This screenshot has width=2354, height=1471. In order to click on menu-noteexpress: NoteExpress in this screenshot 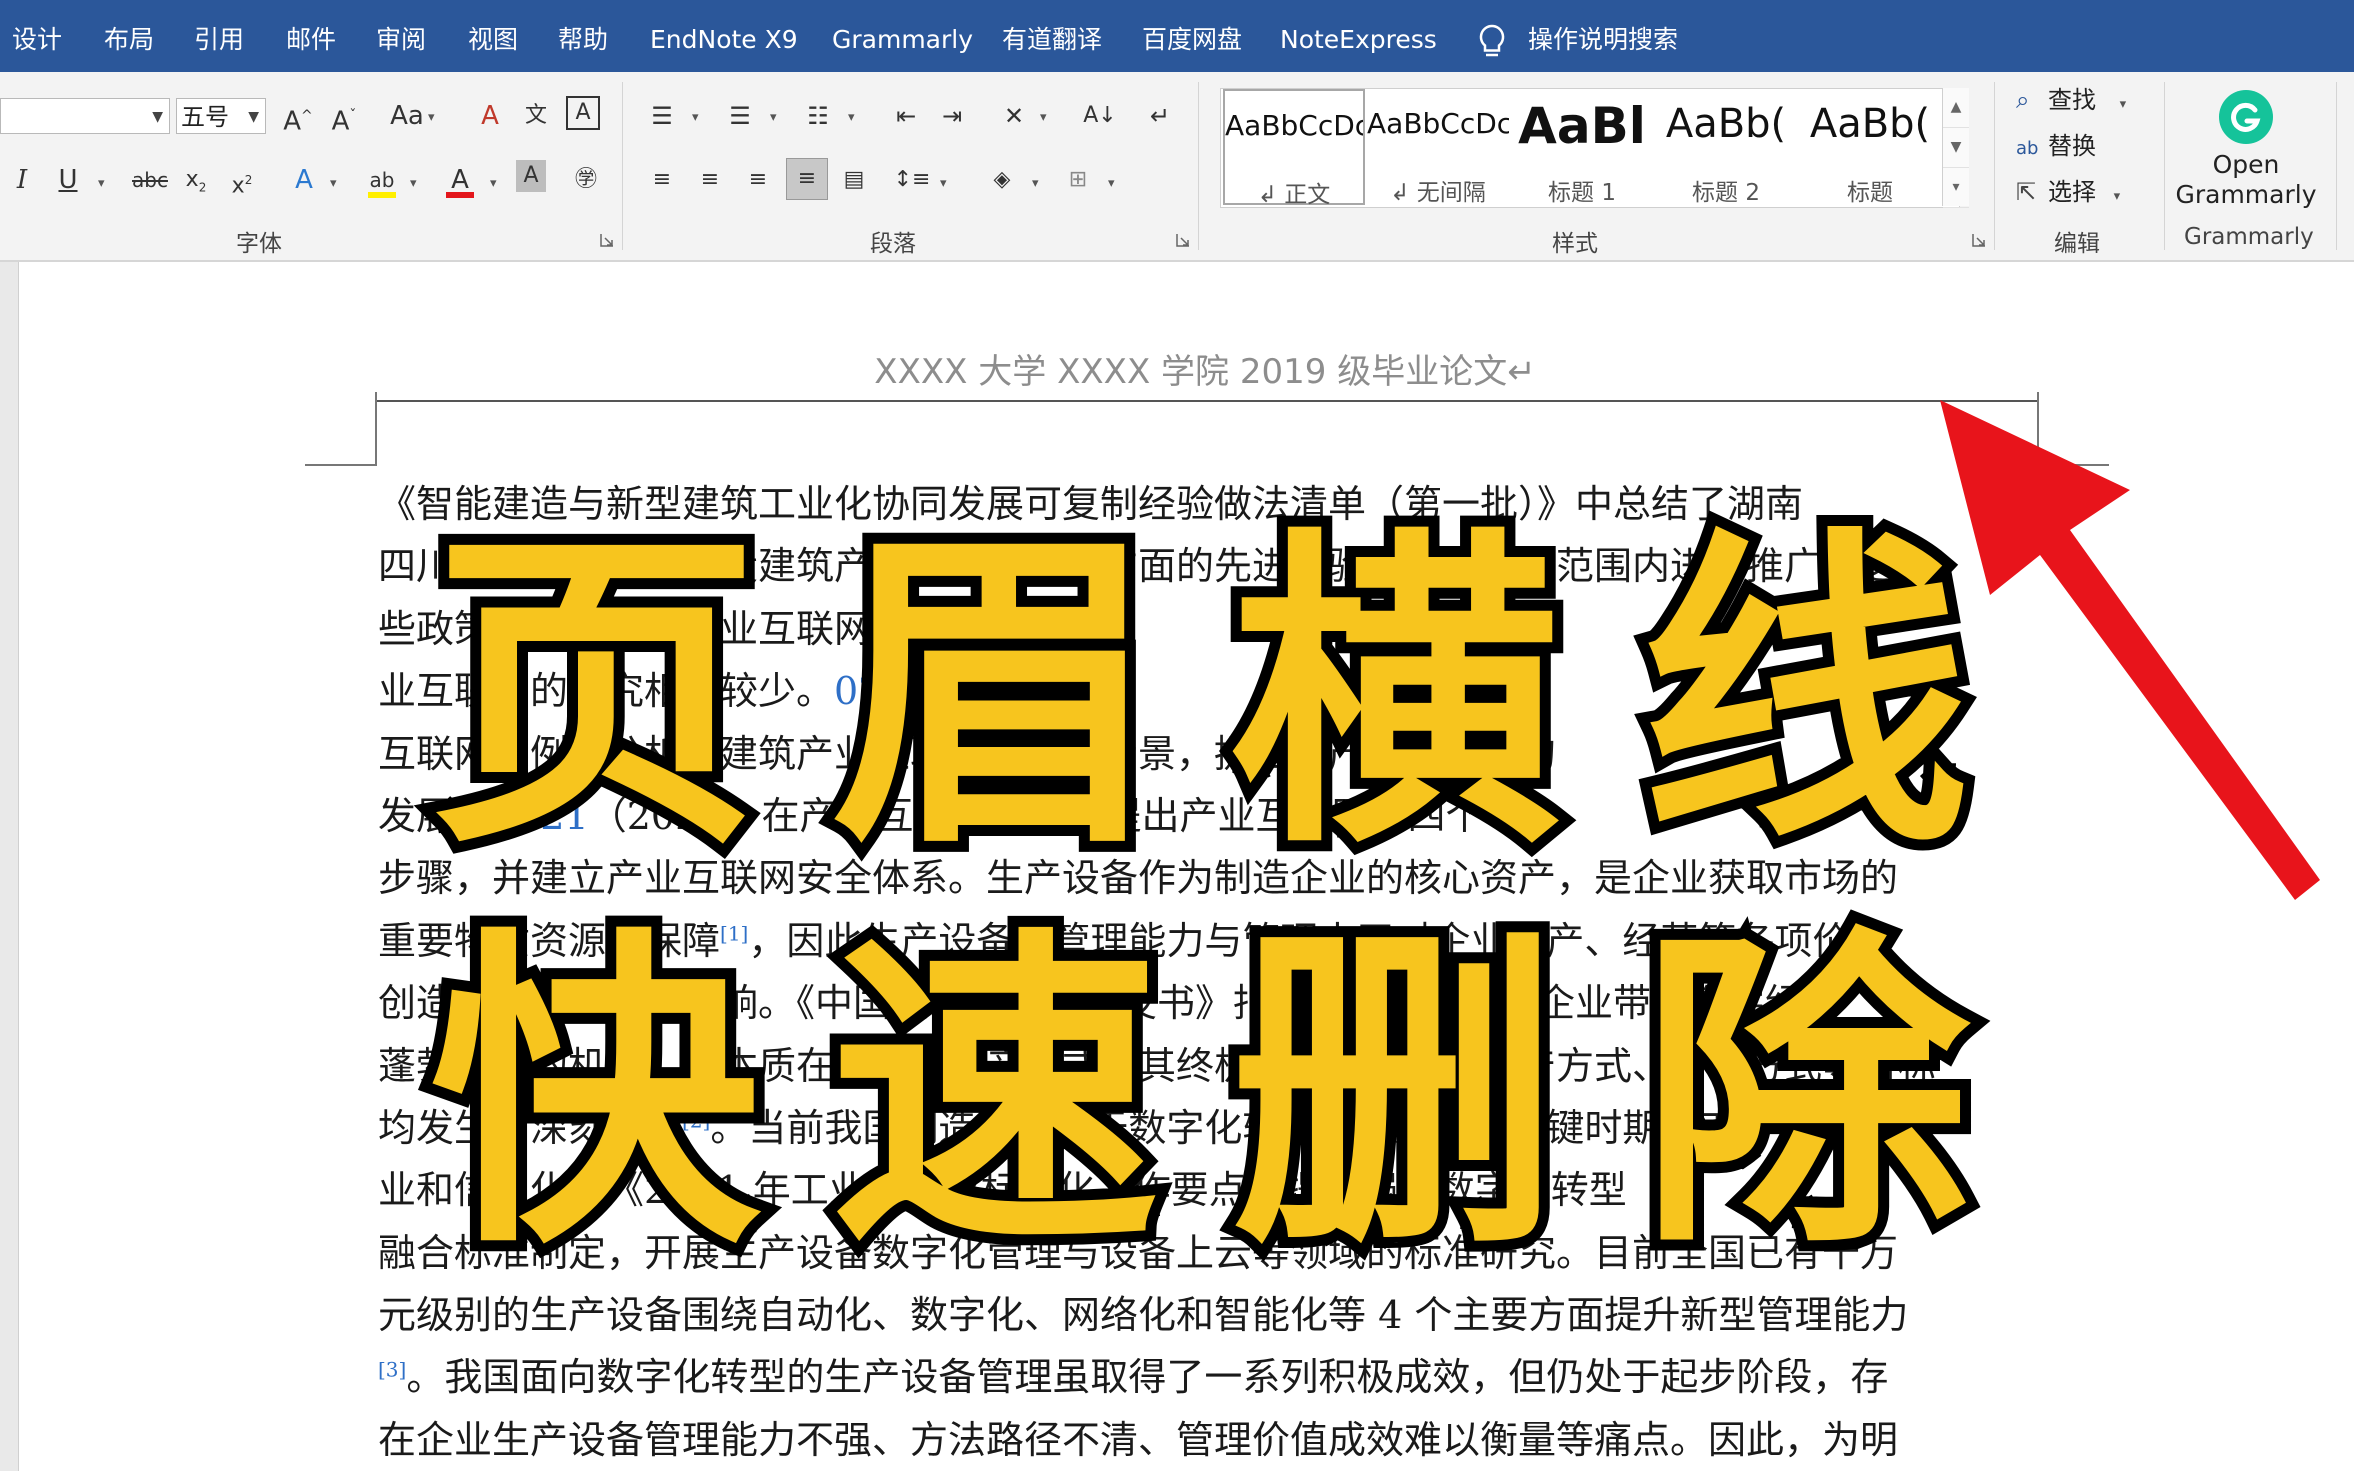, I will do `click(1358, 36)`.